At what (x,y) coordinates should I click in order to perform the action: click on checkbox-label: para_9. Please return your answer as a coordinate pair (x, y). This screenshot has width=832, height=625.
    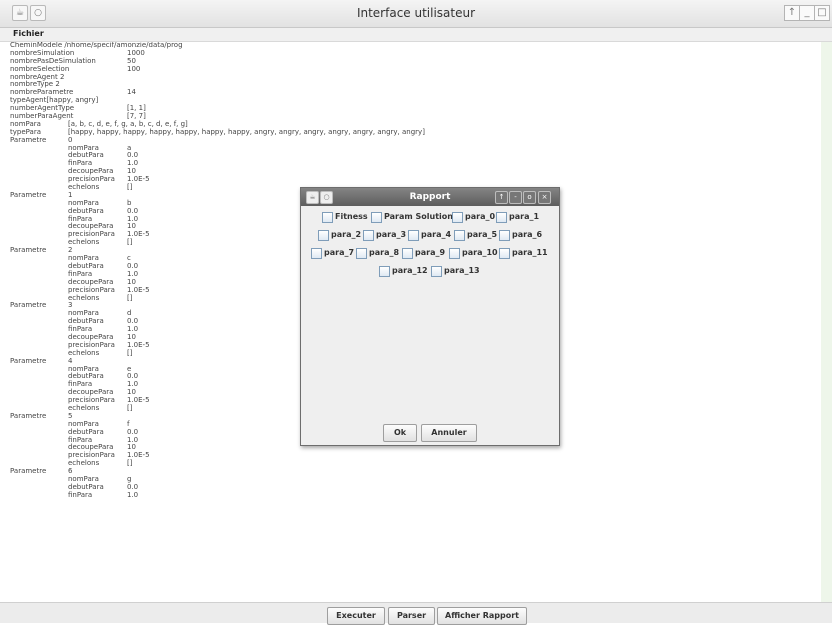
    Looking at the image, I should click on (430, 252).